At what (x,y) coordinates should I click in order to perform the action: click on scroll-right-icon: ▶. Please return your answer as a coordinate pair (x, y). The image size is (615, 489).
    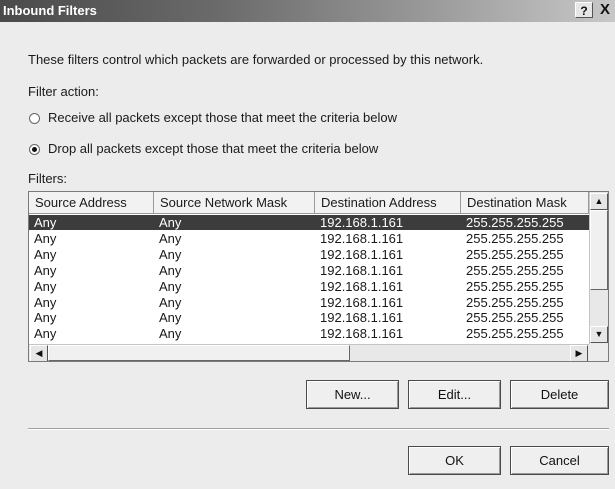
    Looking at the image, I should click on (579, 353).